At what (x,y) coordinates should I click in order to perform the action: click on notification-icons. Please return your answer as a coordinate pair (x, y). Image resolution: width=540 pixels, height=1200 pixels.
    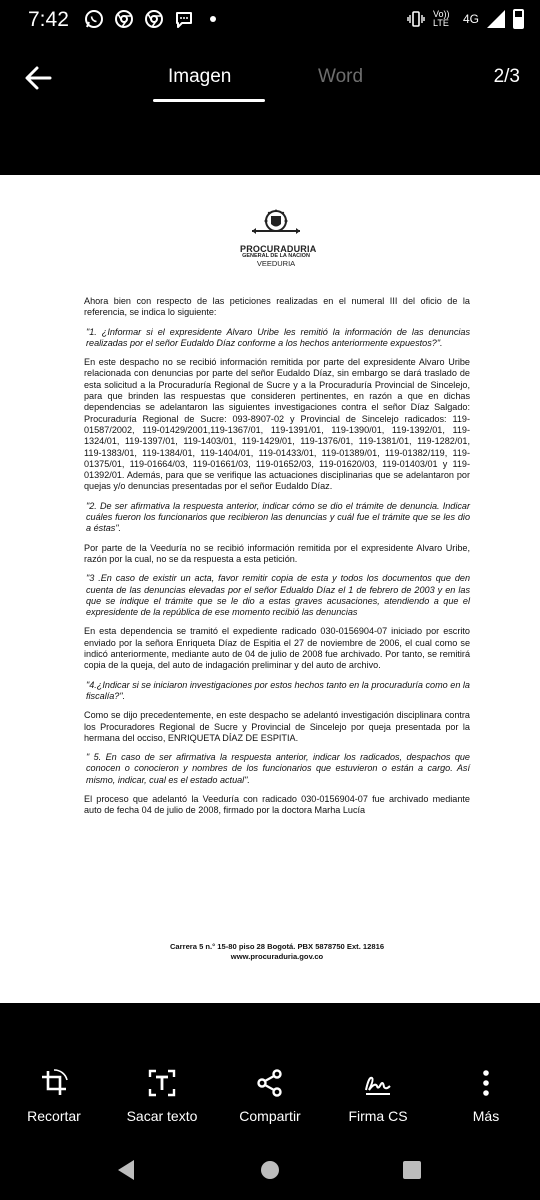
    Looking at the image, I should click on (150, 19).